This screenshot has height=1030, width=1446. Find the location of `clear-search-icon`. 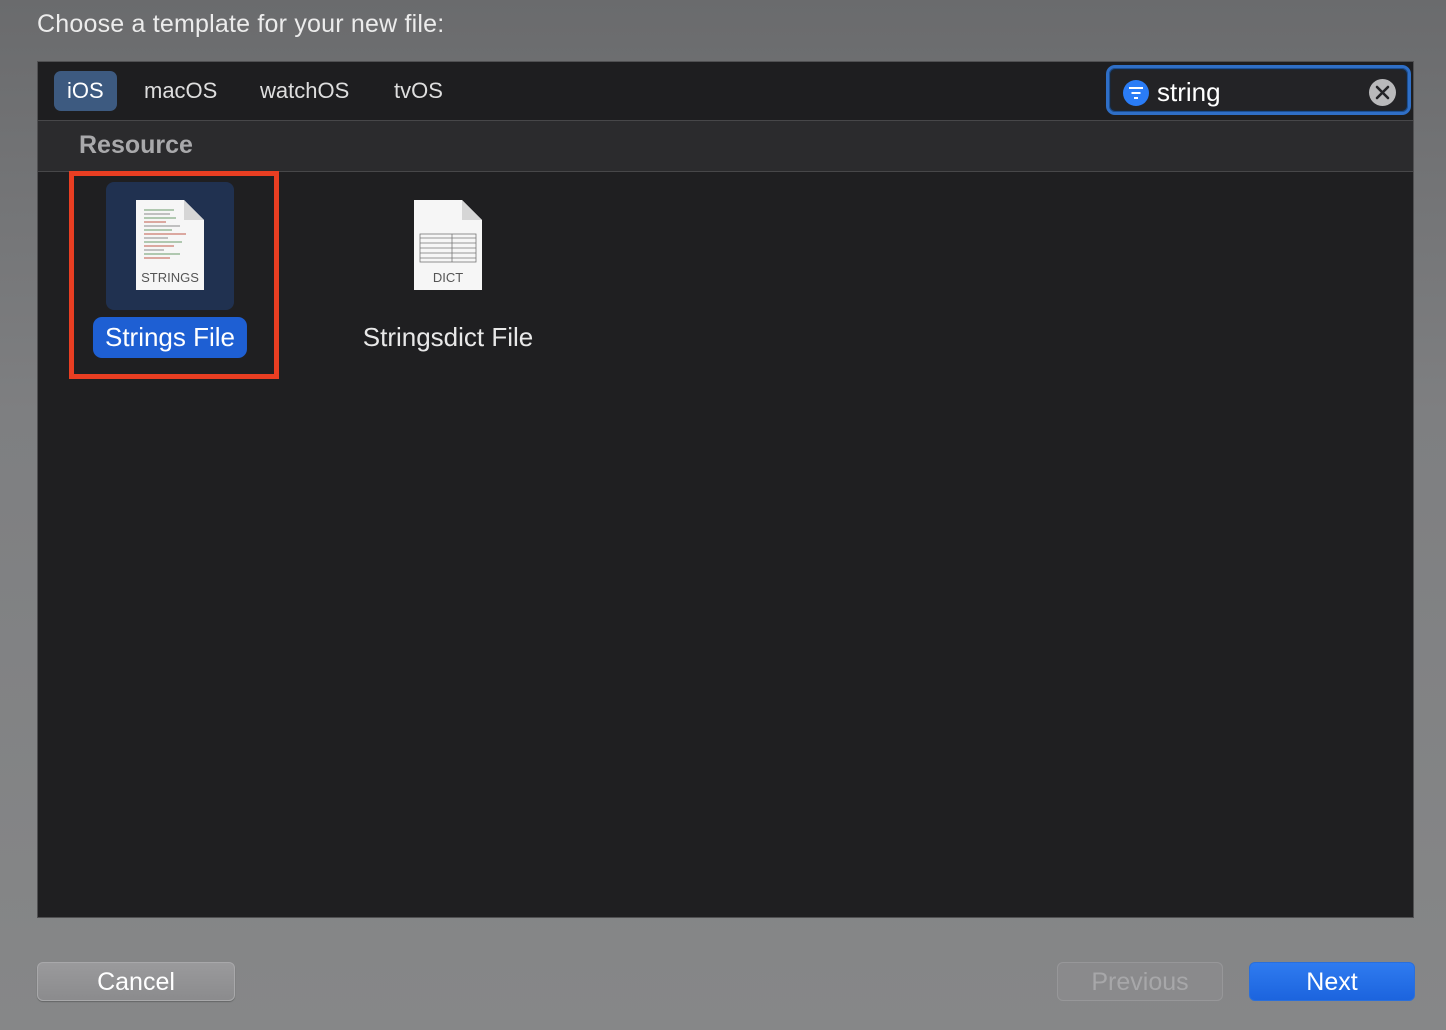

clear-search-icon is located at coordinates (1382, 92).